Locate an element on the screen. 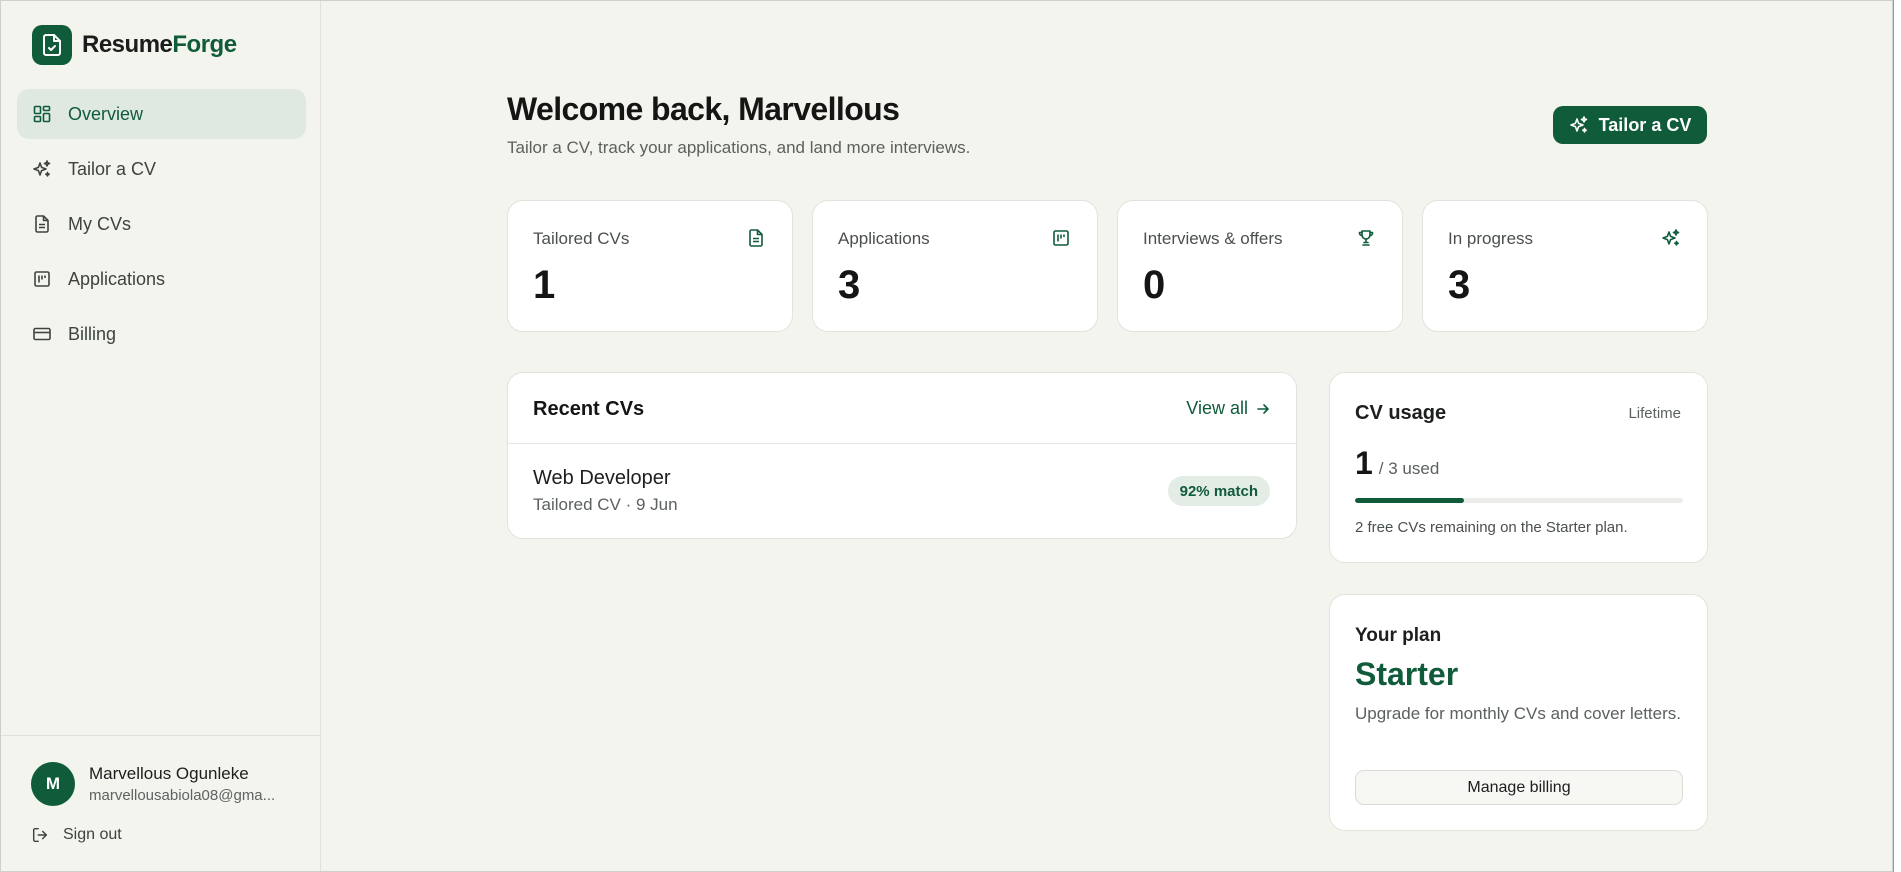 Image resolution: width=1901 pixels, height=872 pixels. sign-out-label: Sign out is located at coordinates (92, 834).